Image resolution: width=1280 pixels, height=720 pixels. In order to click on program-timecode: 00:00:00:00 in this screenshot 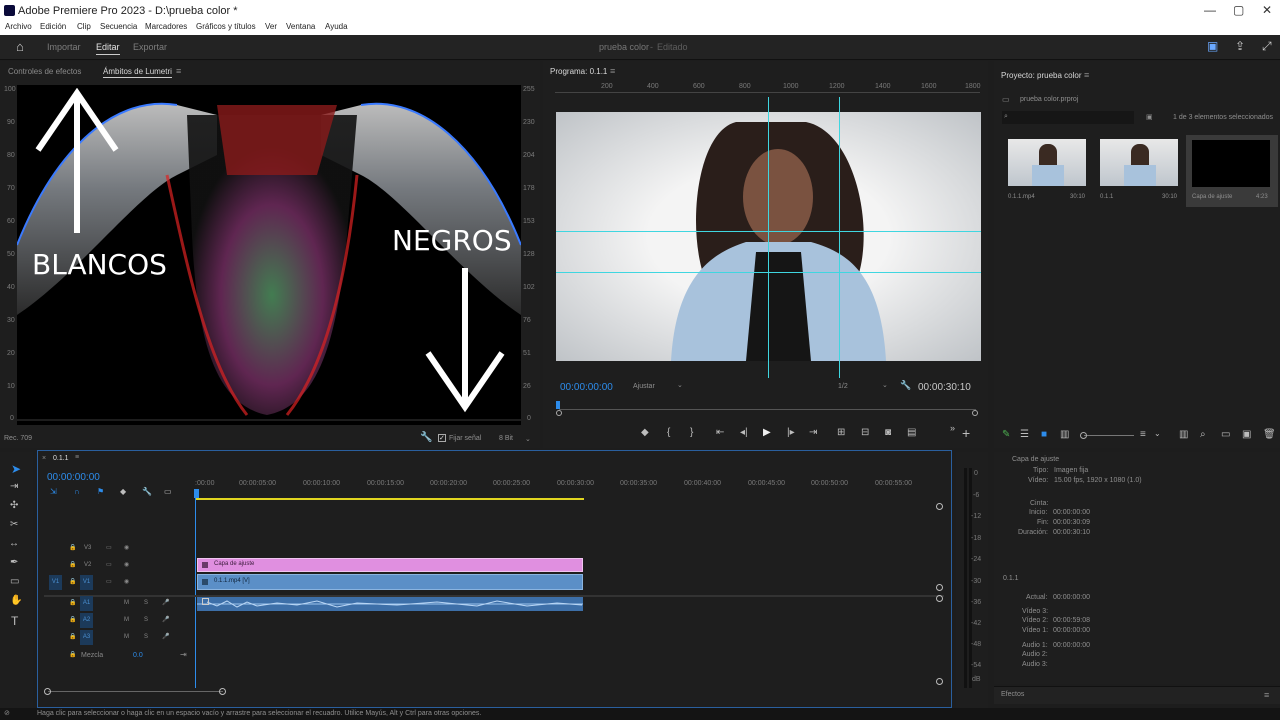, I will do `click(586, 387)`.